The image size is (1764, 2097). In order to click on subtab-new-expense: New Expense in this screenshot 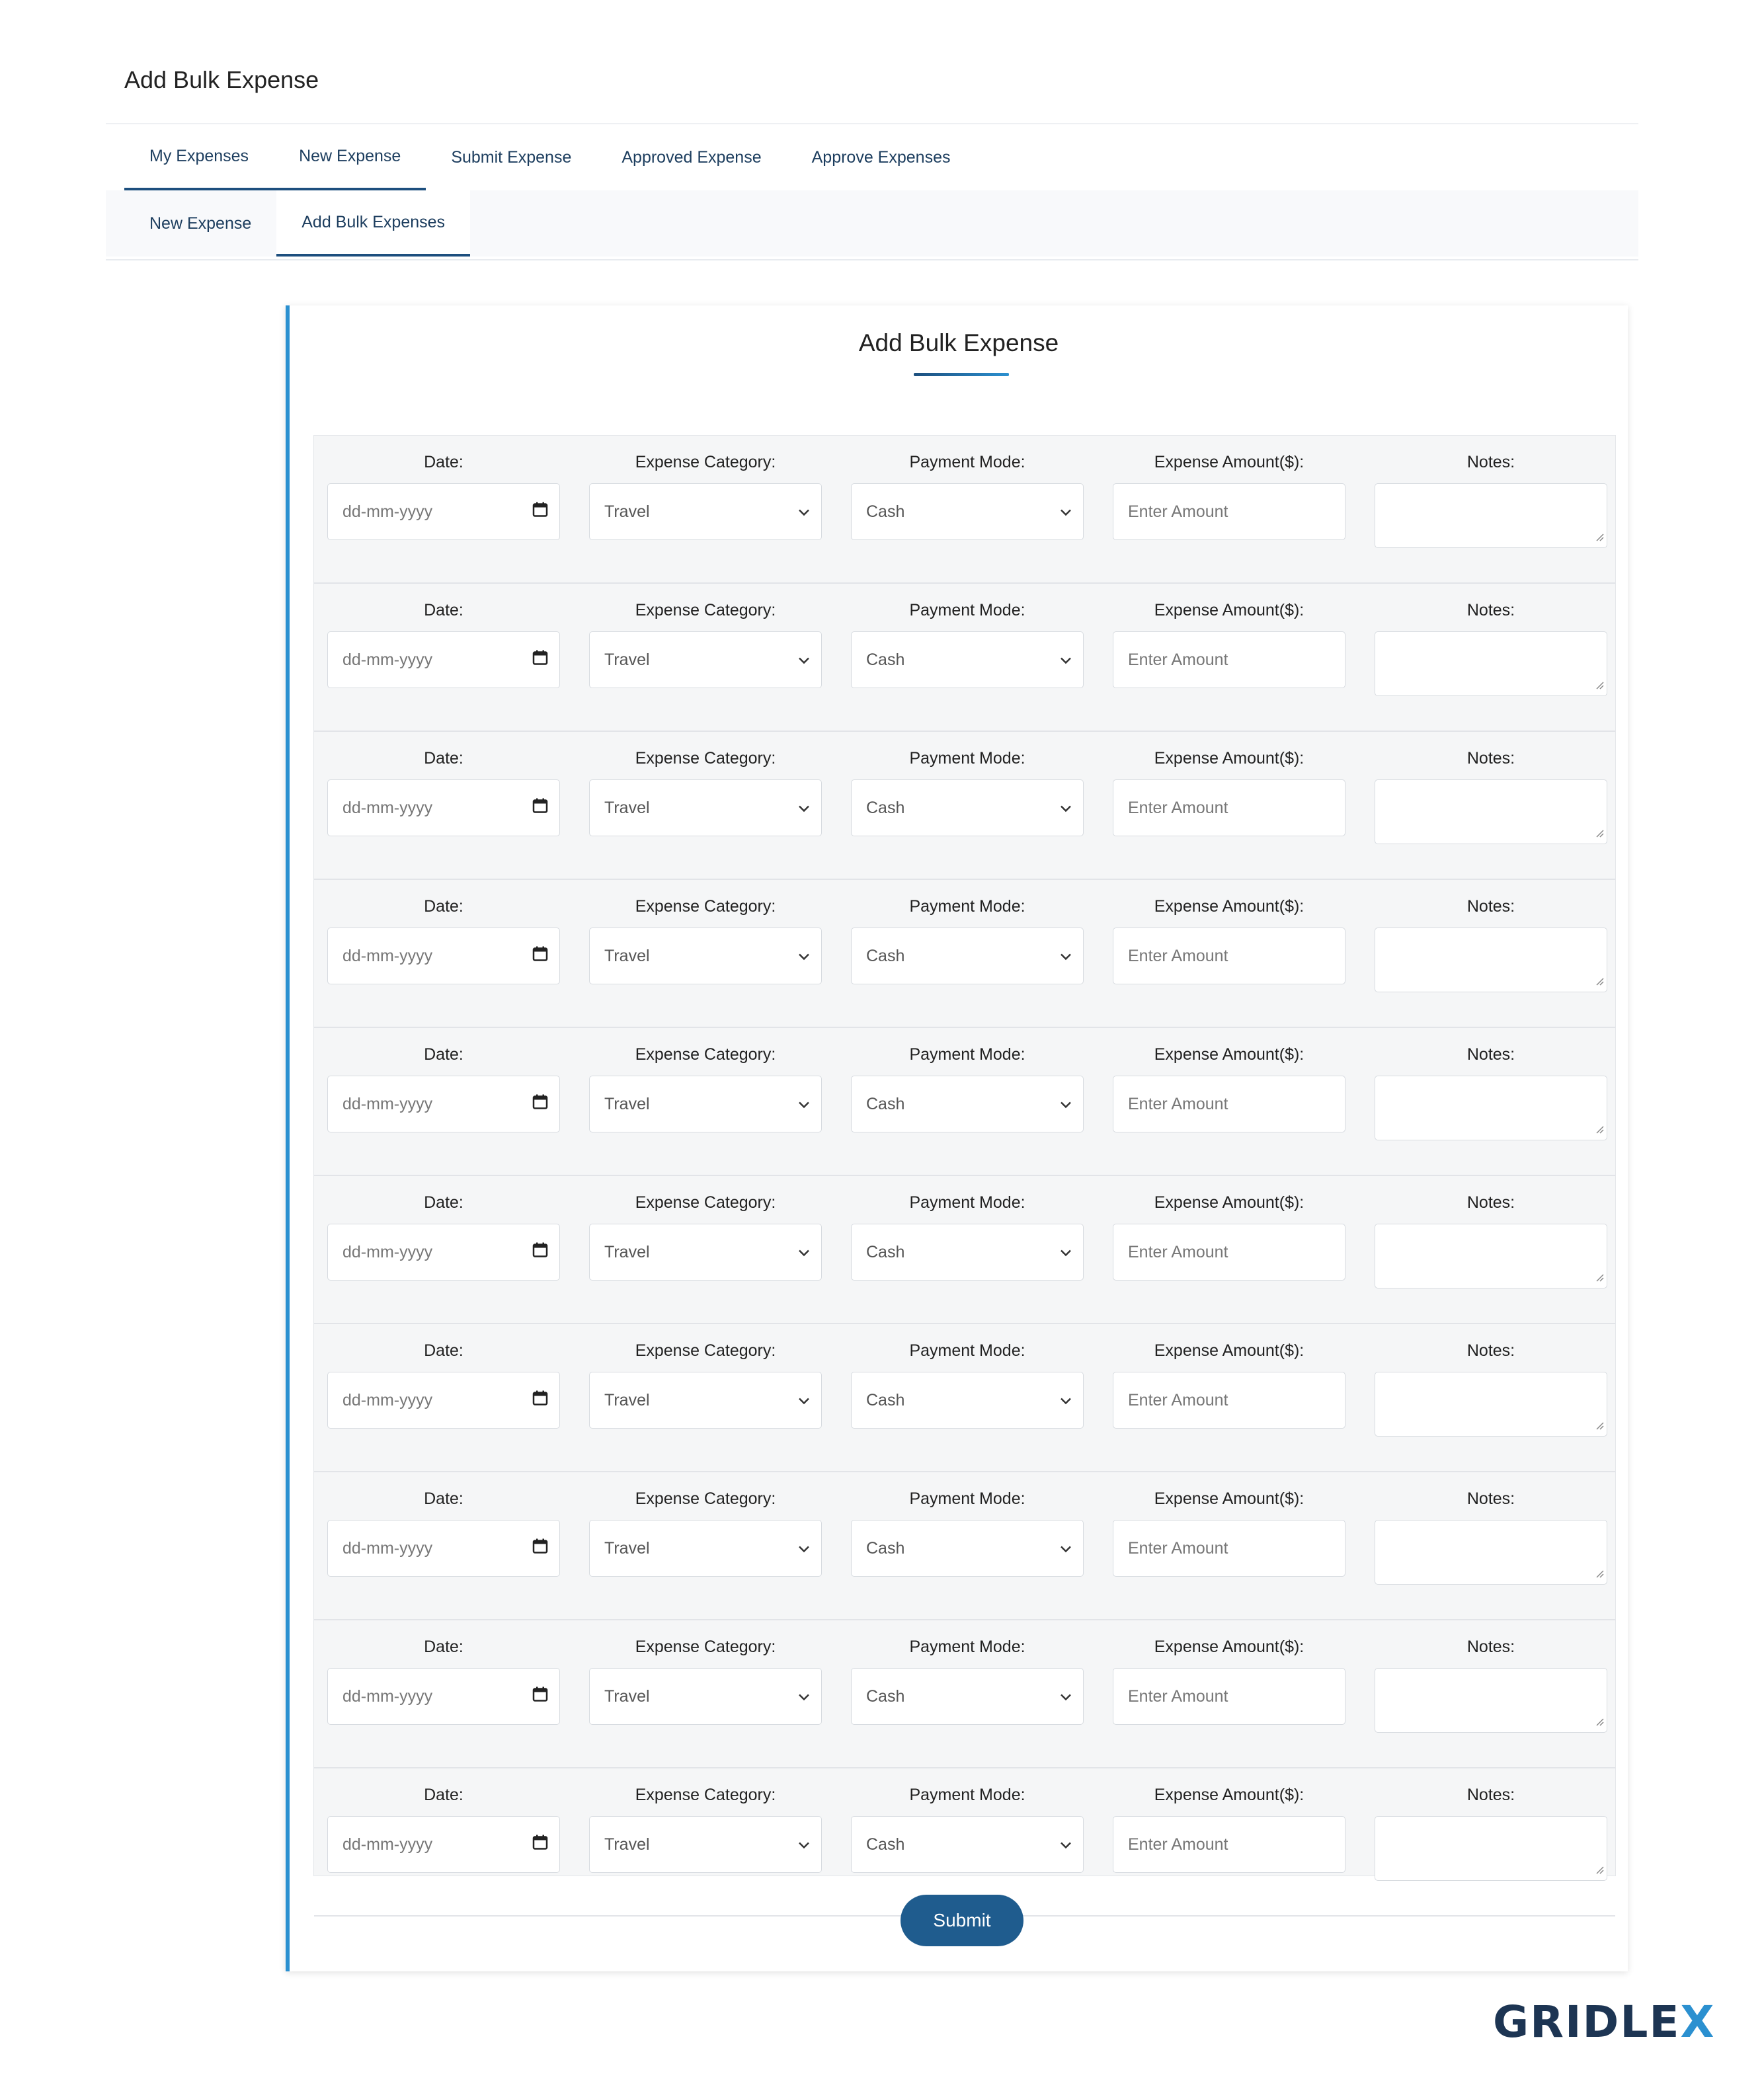, I will do `click(200, 224)`.